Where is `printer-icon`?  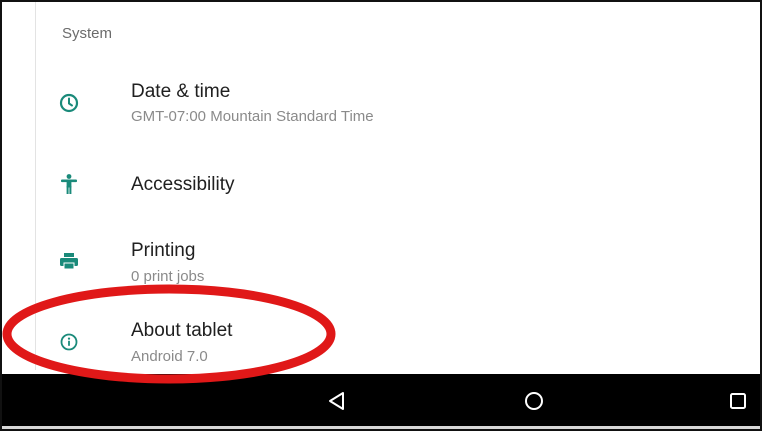 printer-icon is located at coordinates (69, 261).